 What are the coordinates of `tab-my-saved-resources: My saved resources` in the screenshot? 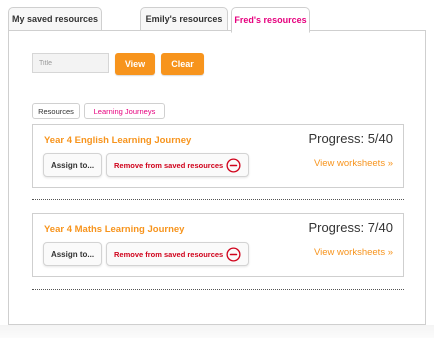 It's located at (55, 19).